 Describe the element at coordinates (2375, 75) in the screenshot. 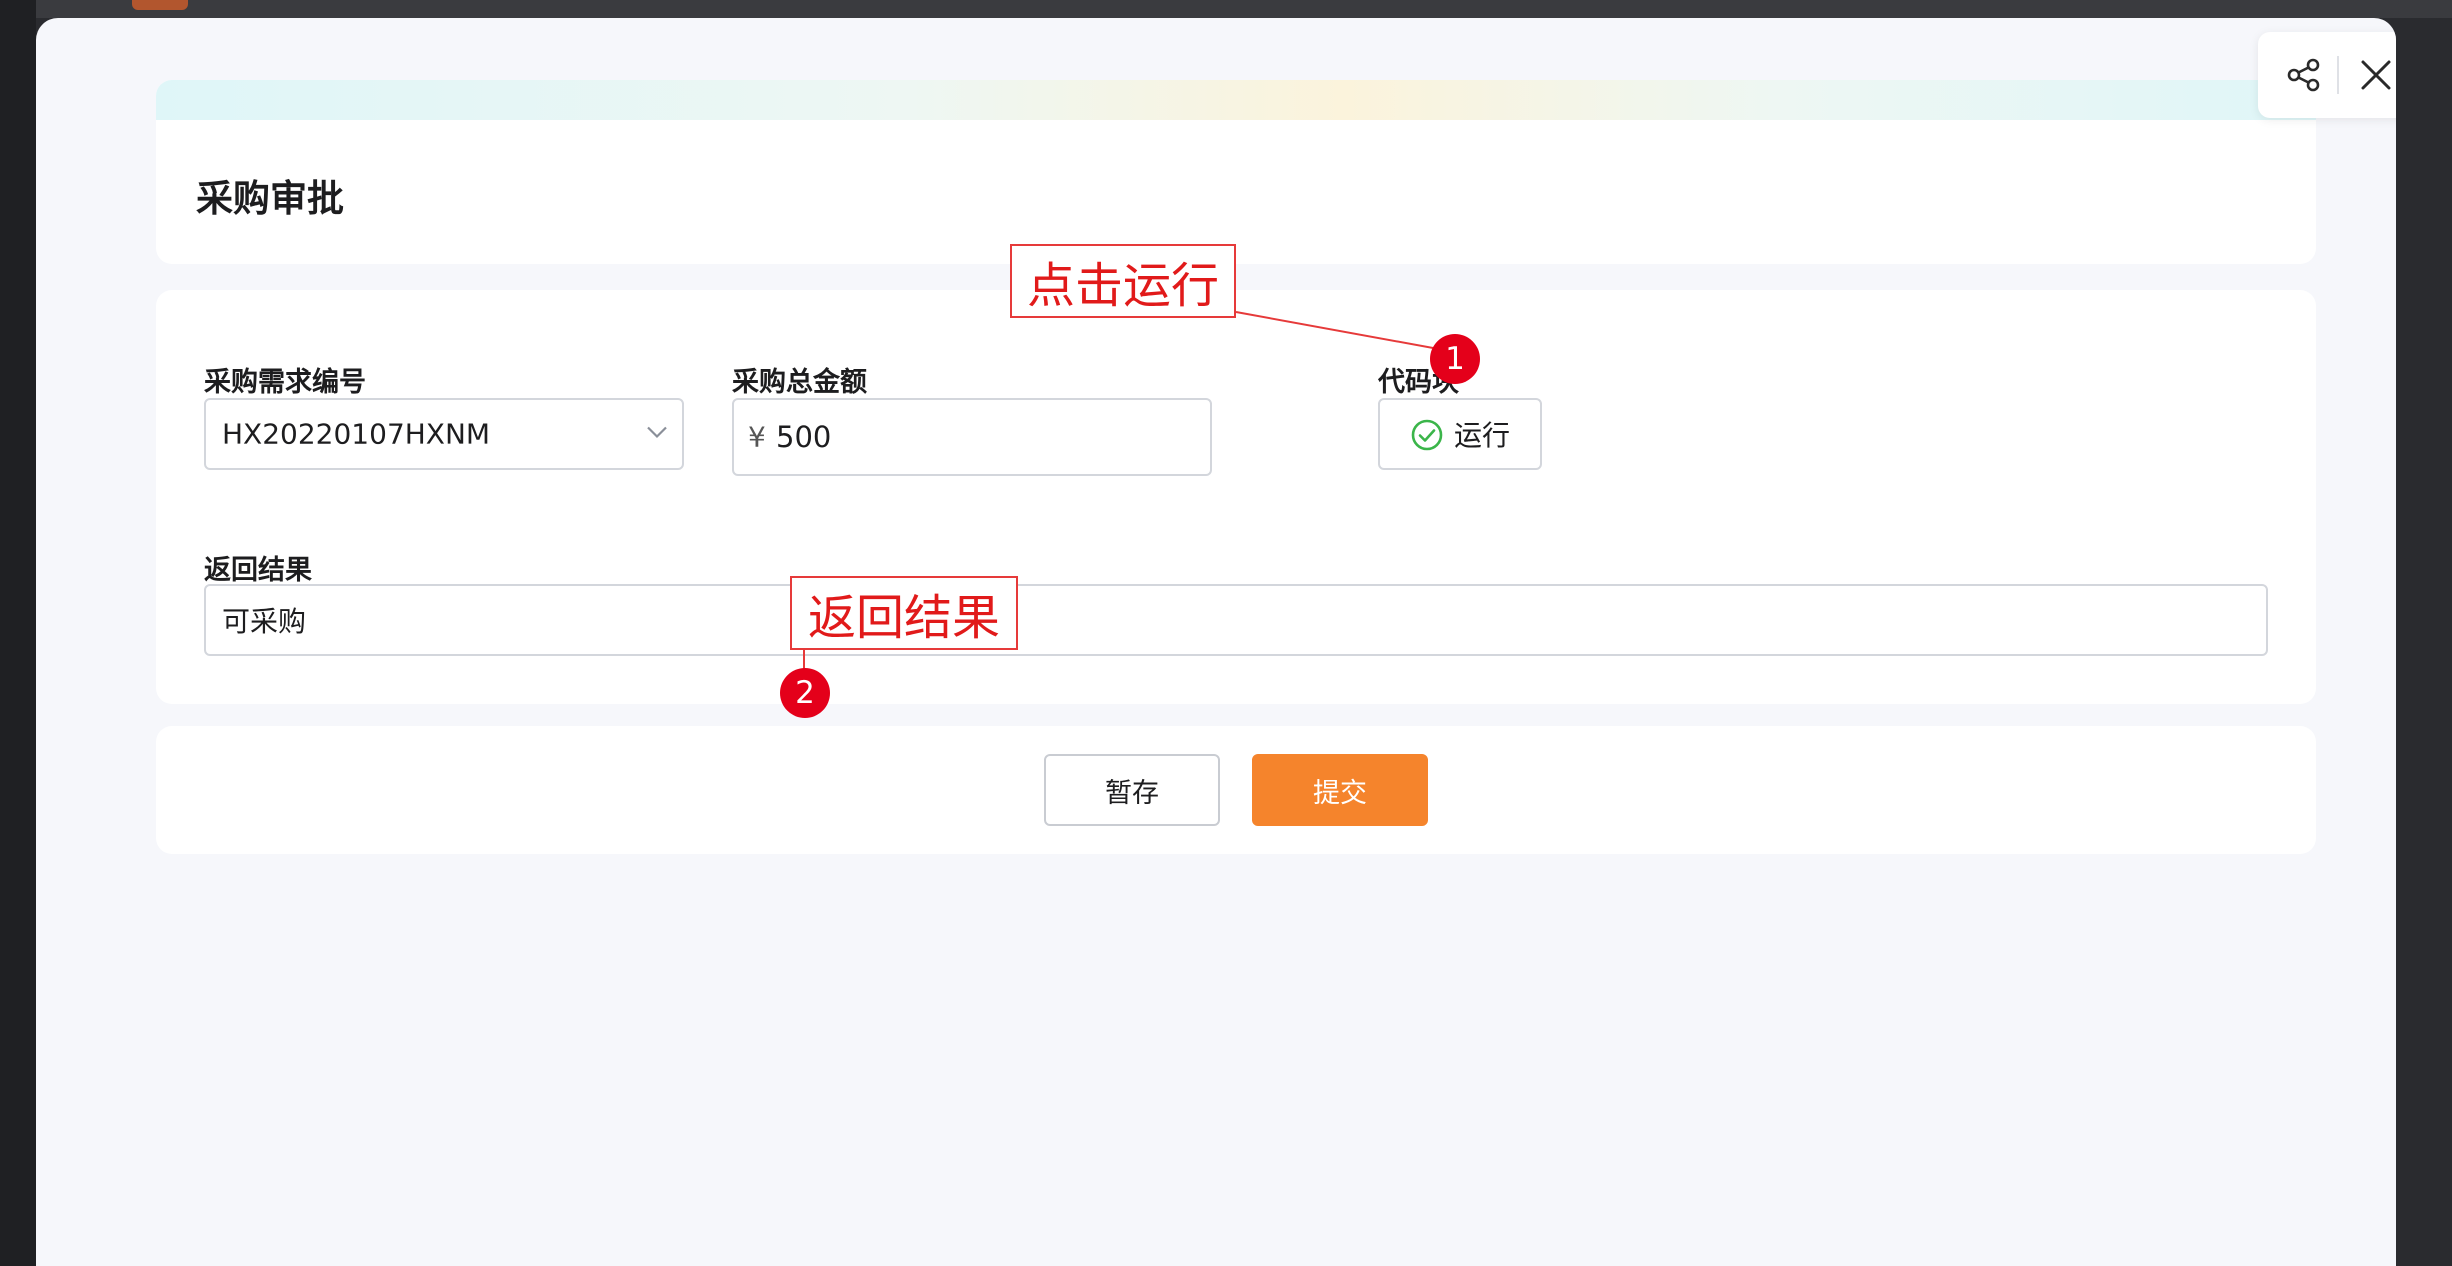

I see `close-icon` at that location.